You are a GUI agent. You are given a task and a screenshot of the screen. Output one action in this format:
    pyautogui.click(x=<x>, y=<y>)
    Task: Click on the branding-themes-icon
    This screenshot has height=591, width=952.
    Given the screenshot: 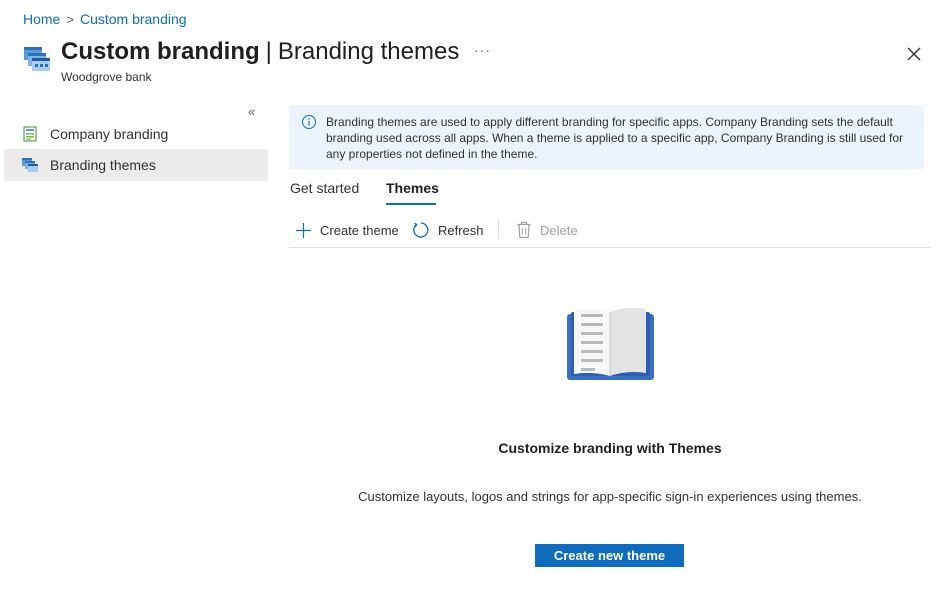 What is the action you would take?
    pyautogui.click(x=30, y=165)
    